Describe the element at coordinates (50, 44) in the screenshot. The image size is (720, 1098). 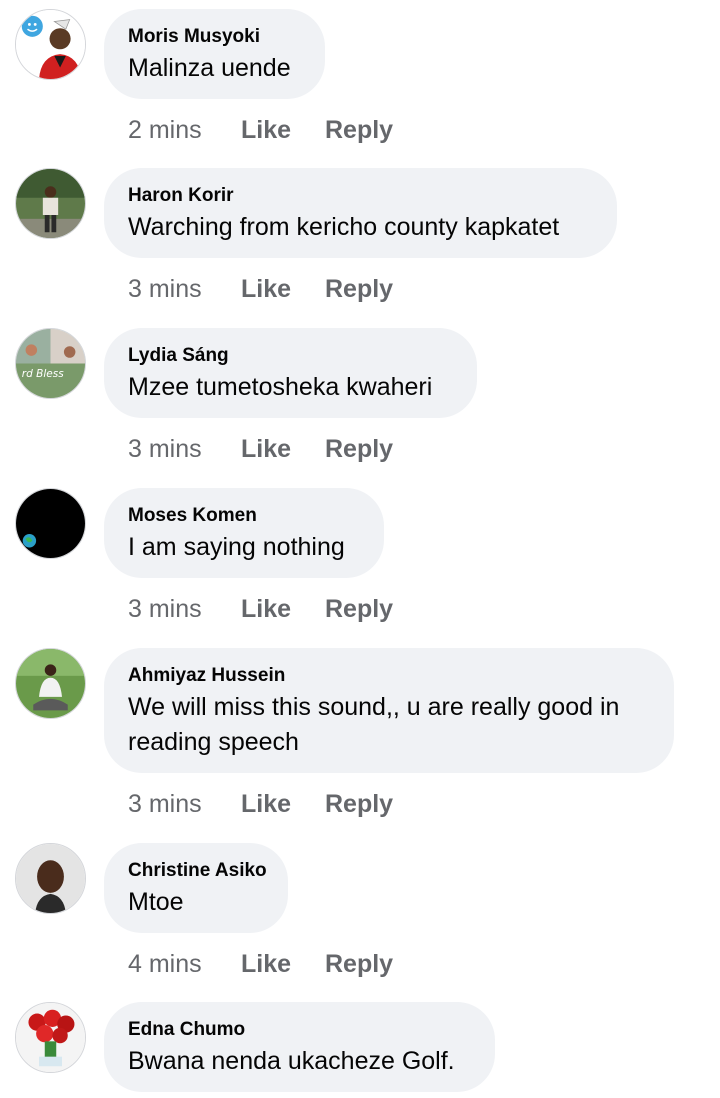
I see `person-red-shirt-avatar` at that location.